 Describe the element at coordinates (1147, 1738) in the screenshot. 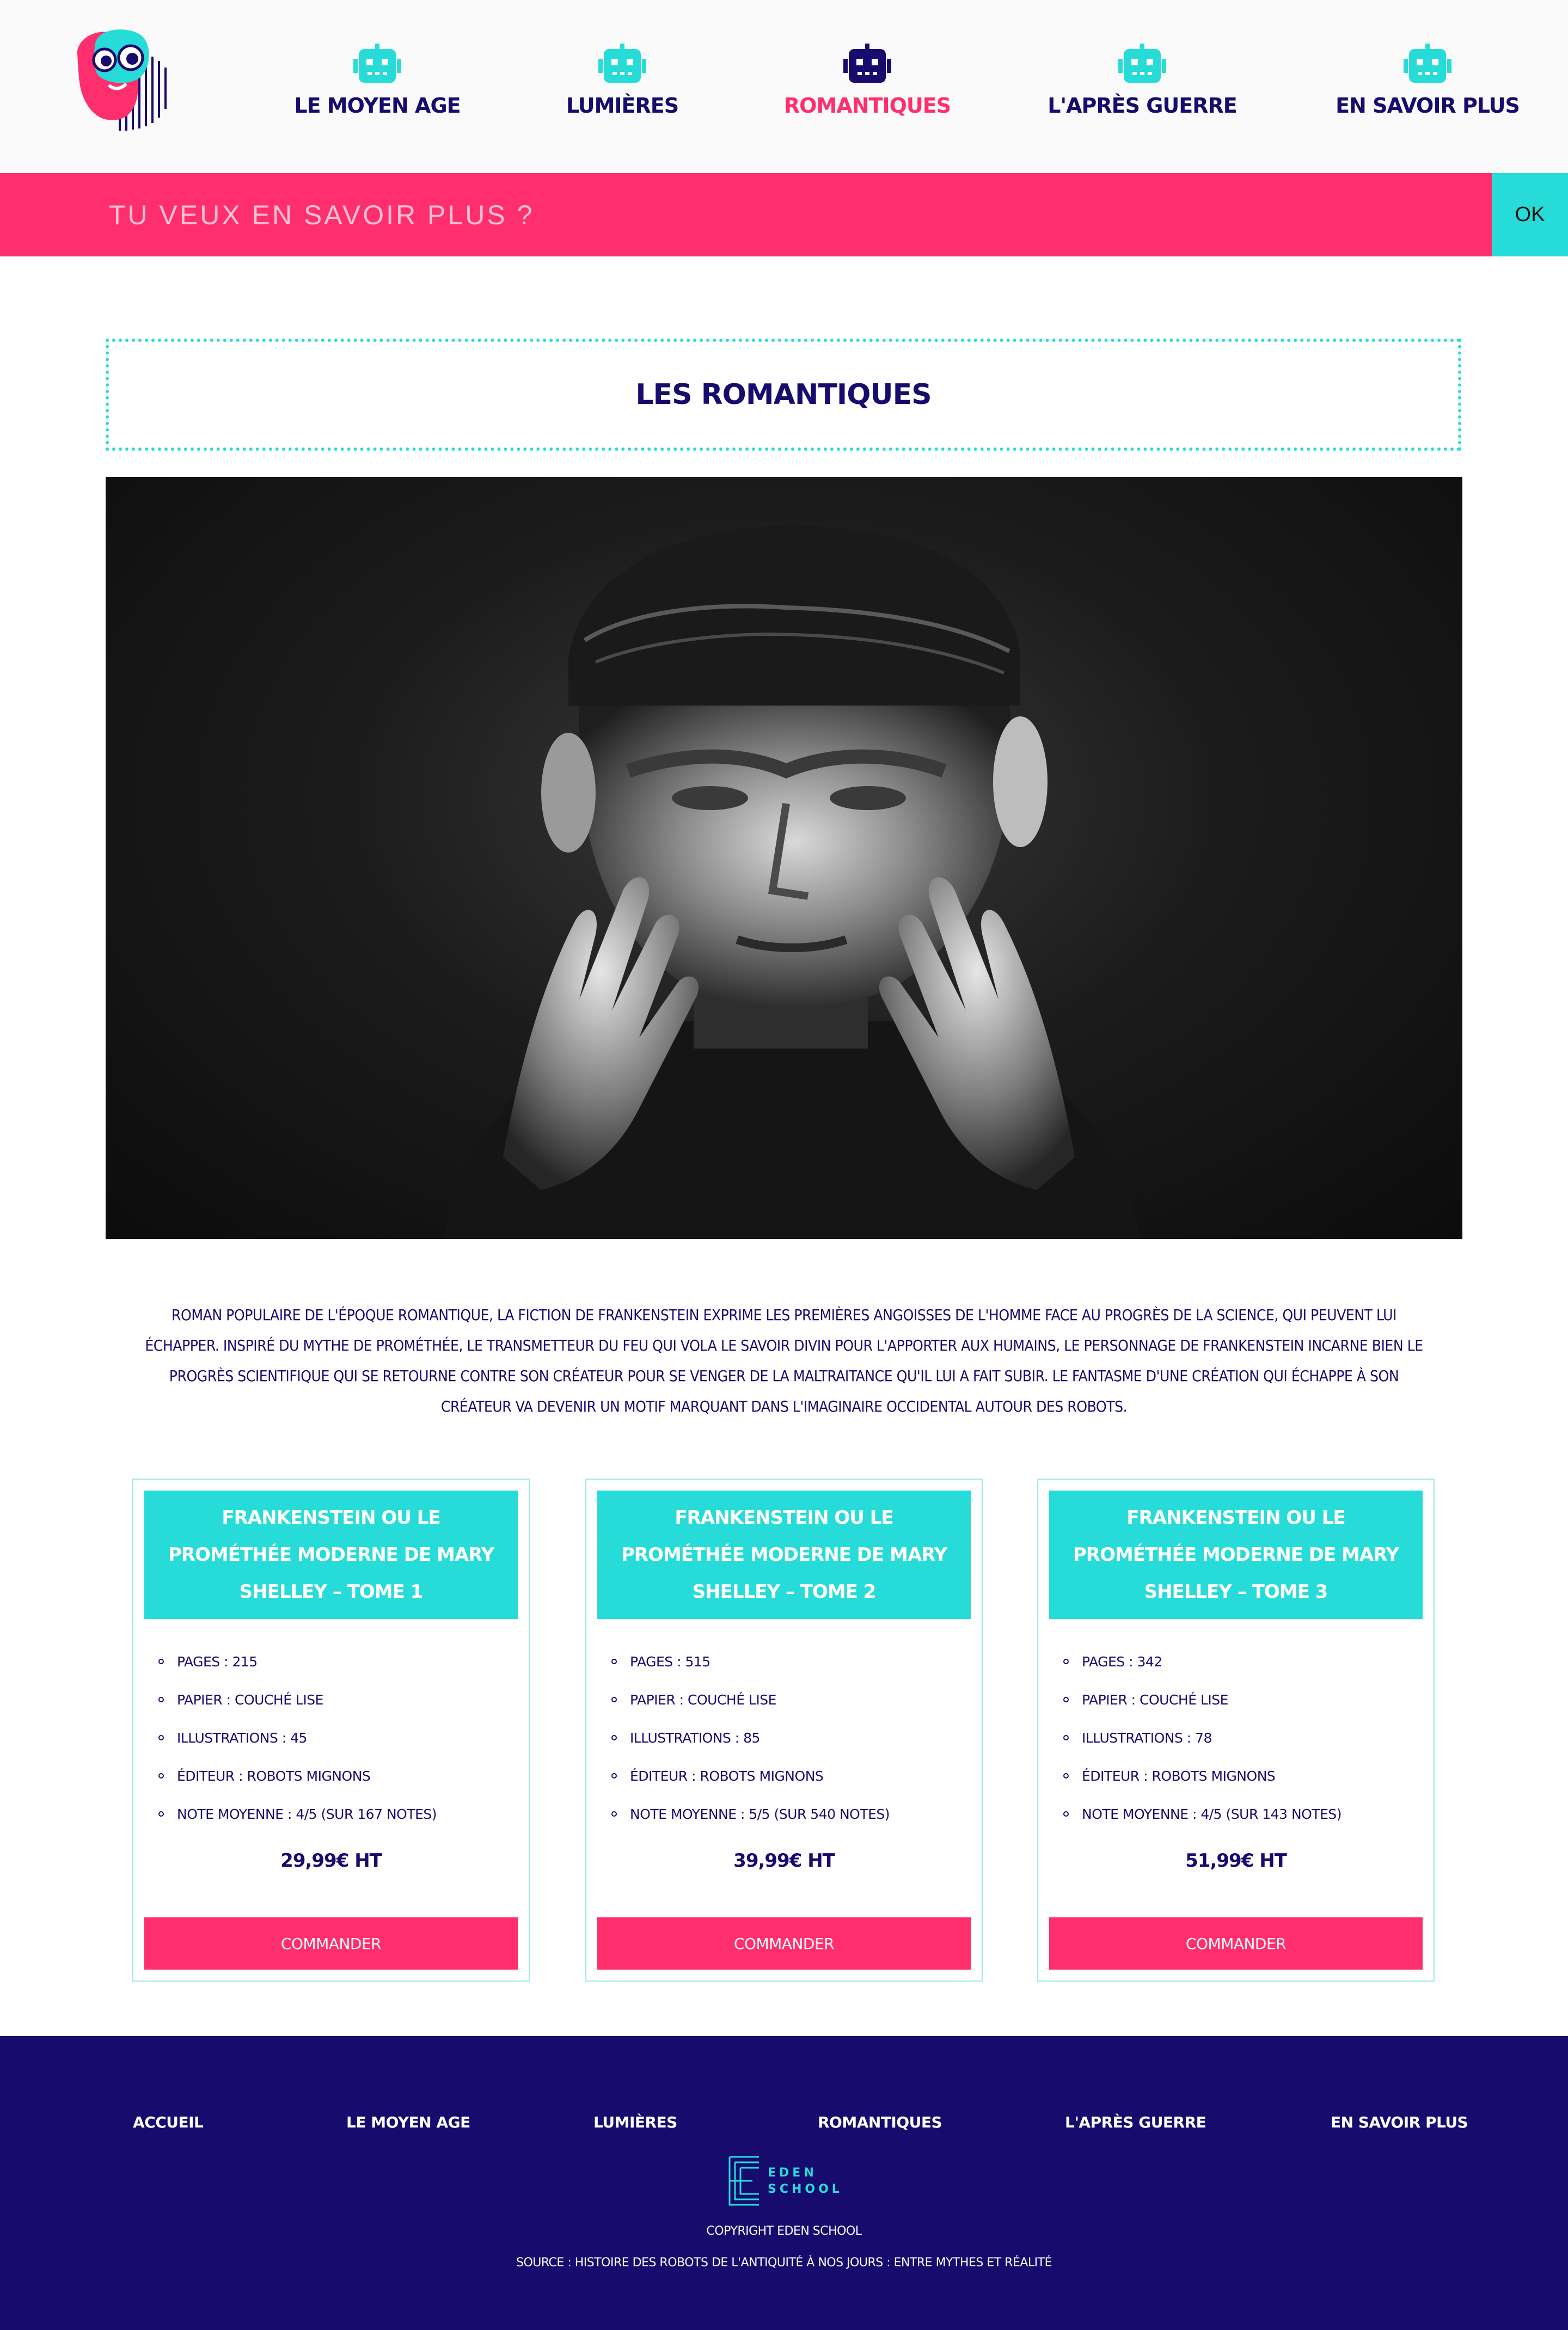

I see `spec-text: ILLUSTRATIONS : 78` at that location.